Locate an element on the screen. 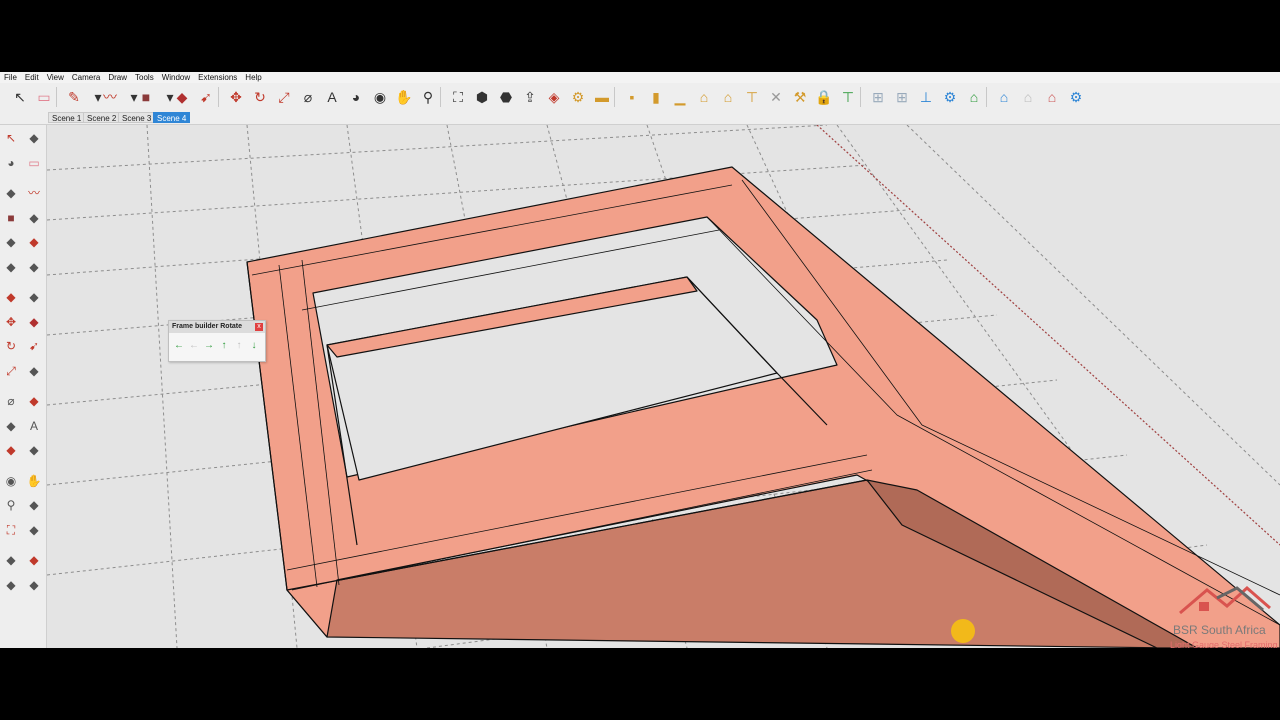  ruby-icon: ◈ is located at coordinates (554, 97).